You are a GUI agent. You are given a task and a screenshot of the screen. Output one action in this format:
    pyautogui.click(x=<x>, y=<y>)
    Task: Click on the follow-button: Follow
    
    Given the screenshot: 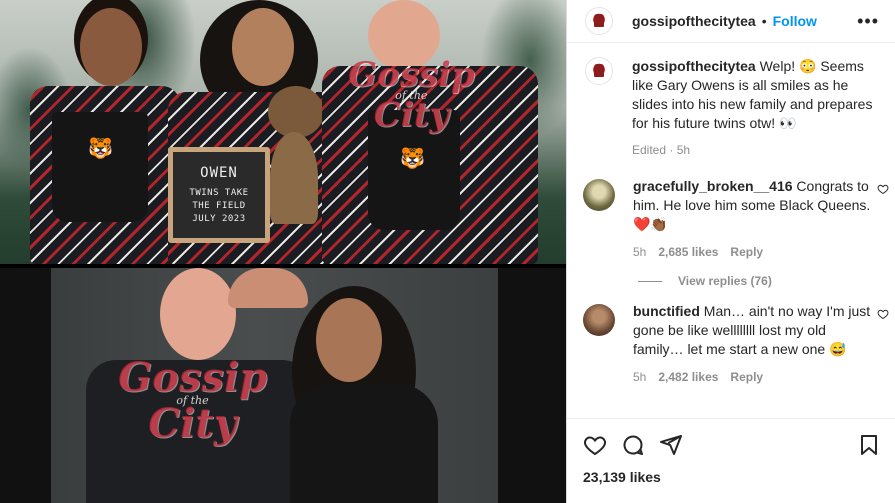 What is the action you would take?
    pyautogui.click(x=795, y=21)
    